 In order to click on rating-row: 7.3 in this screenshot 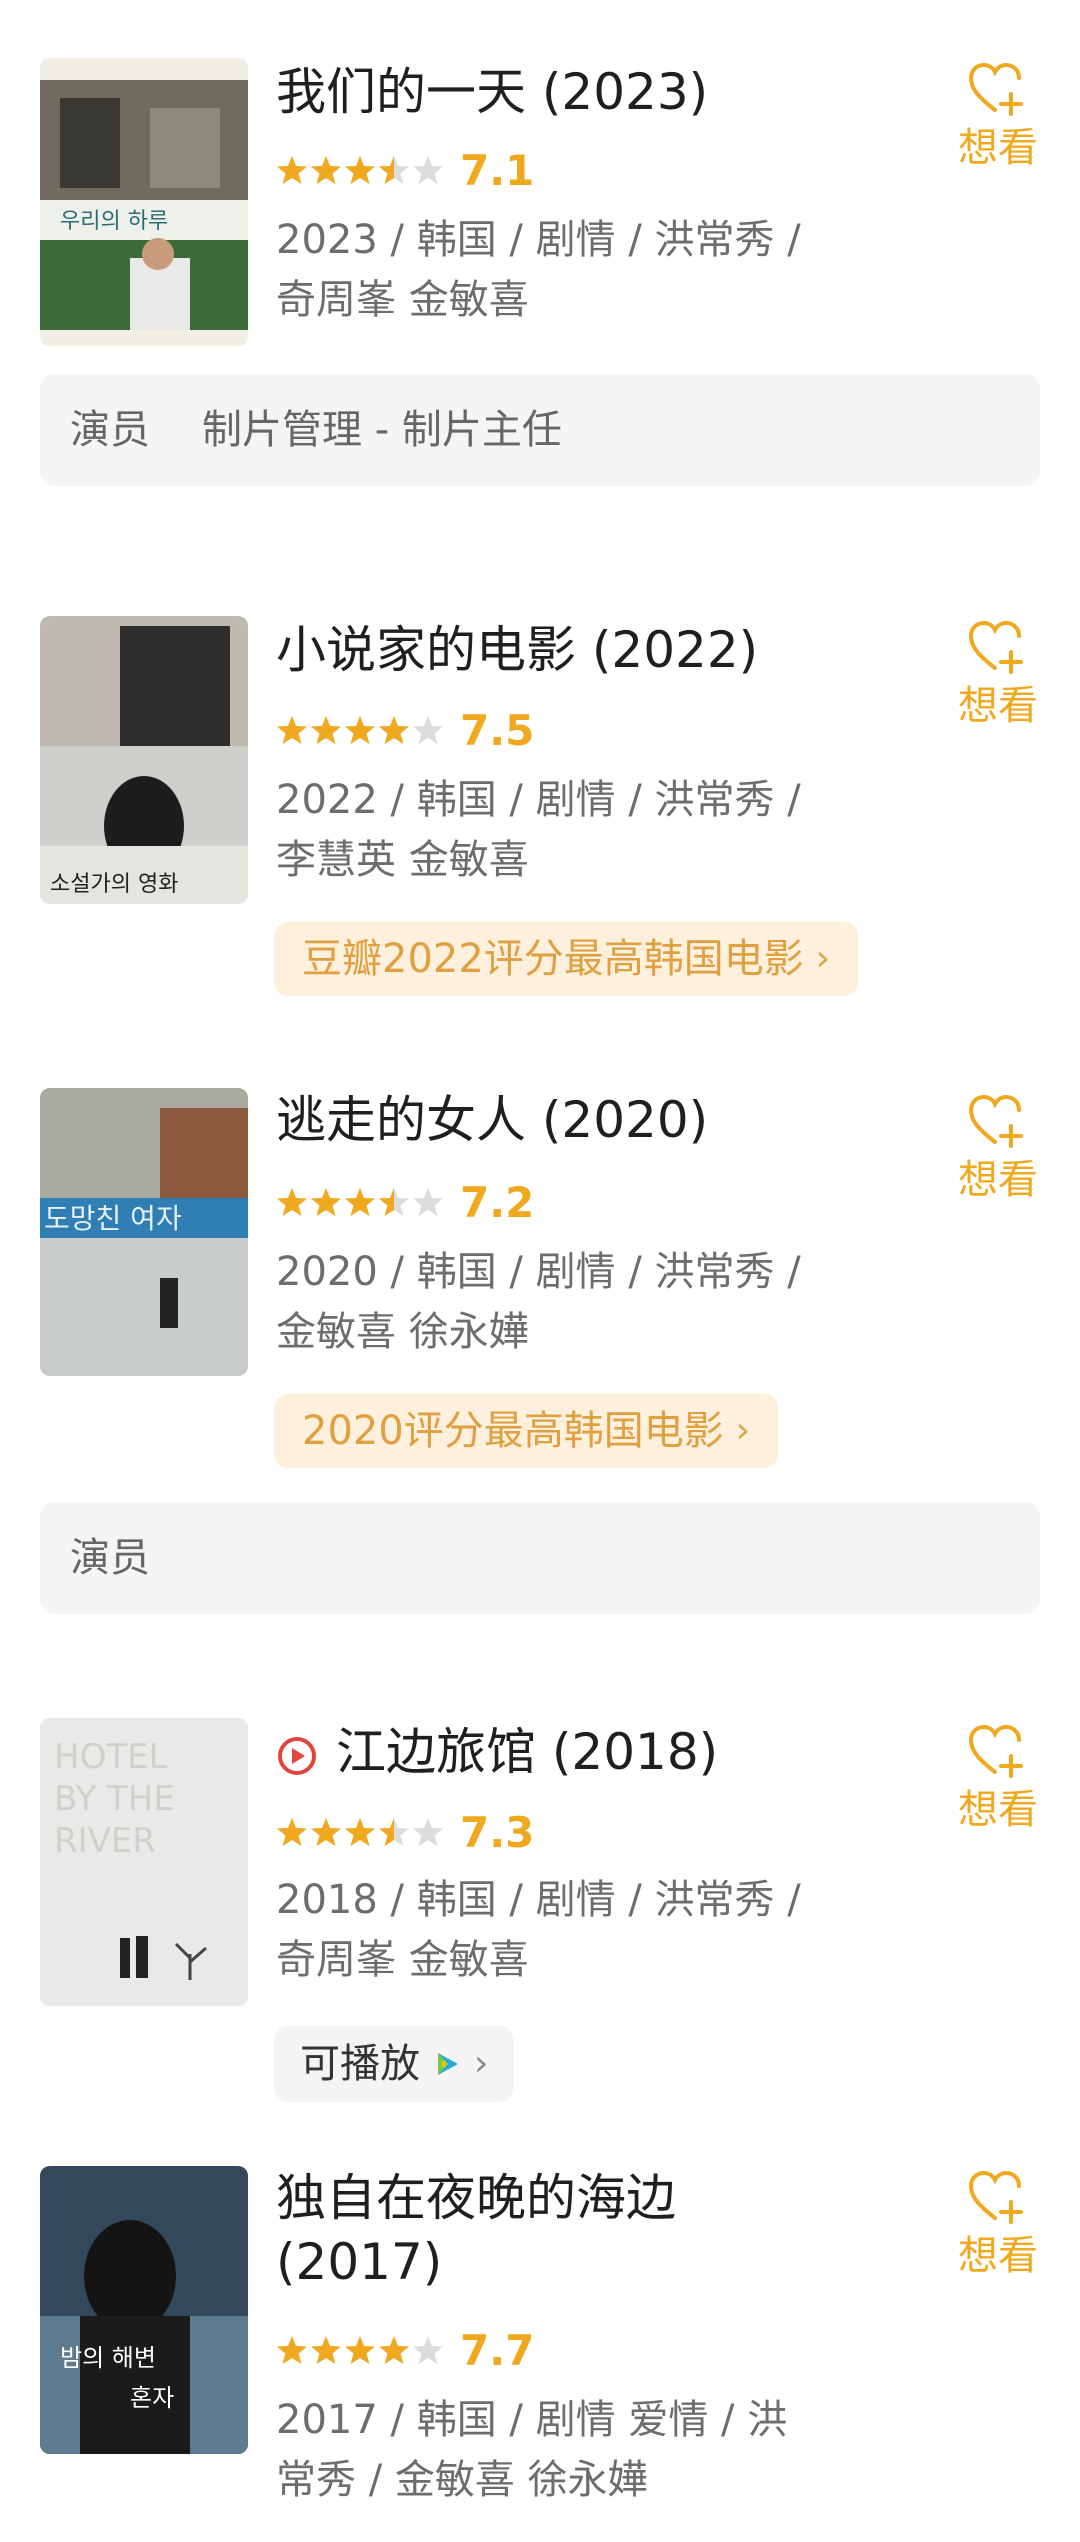, I will do `click(405, 1832)`.